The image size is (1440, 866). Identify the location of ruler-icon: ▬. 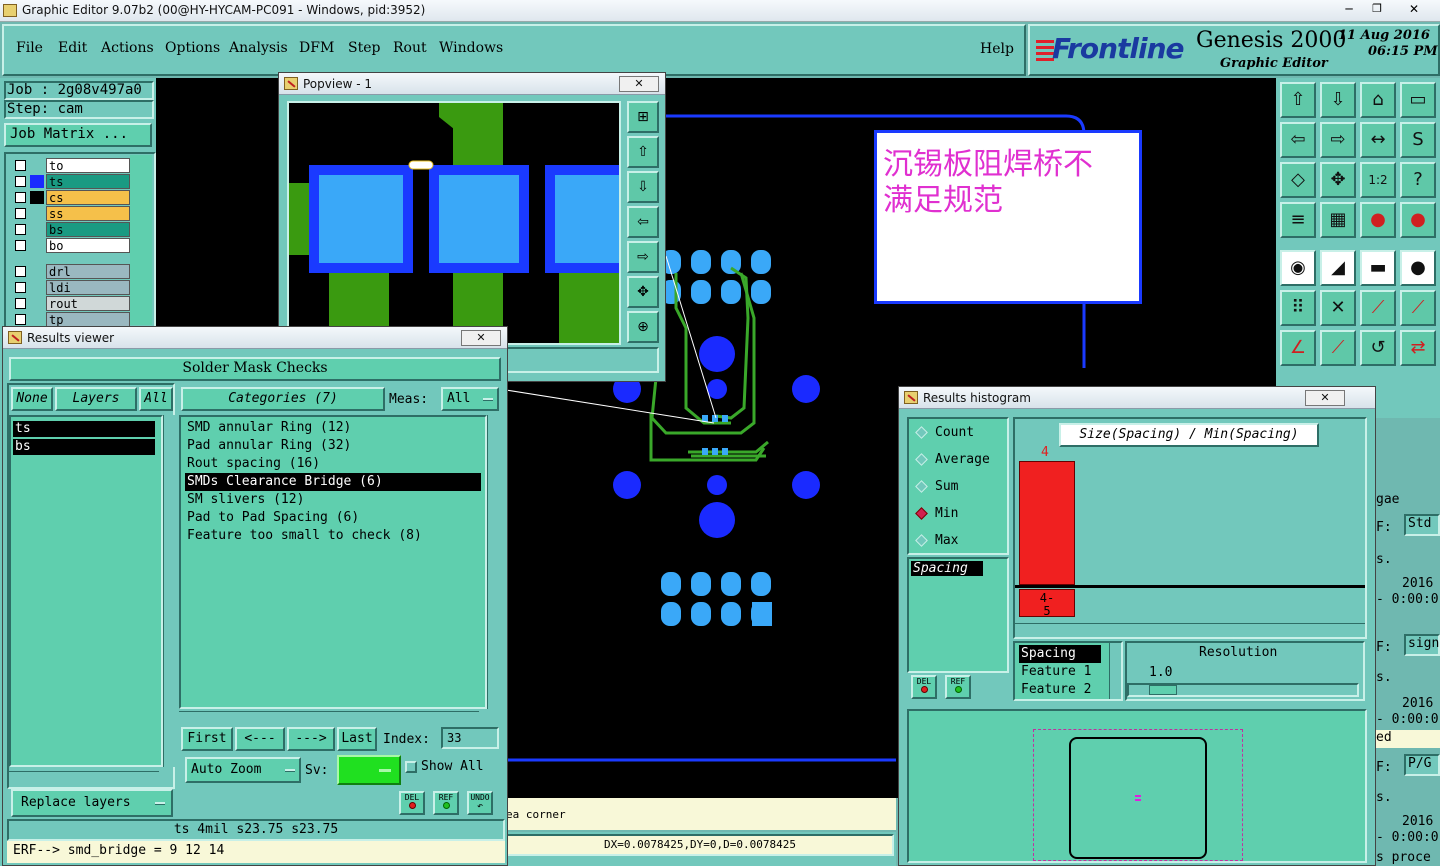
(1378, 268).